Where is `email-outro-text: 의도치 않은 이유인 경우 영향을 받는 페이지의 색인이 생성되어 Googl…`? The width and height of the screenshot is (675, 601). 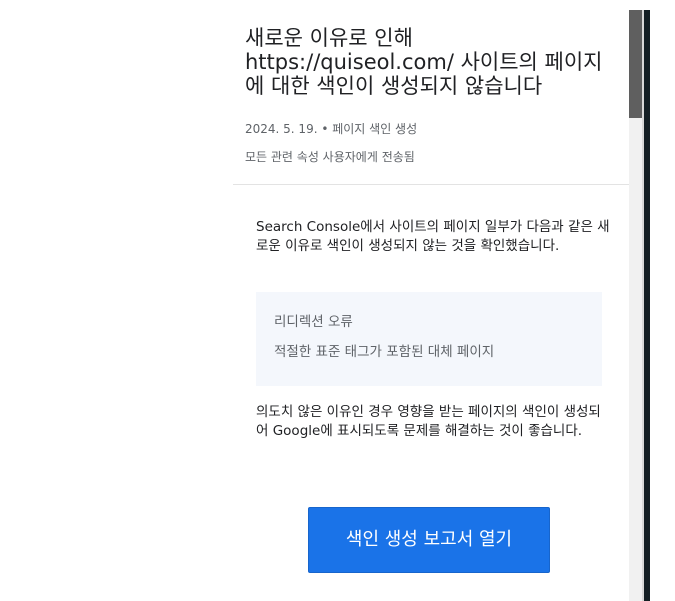
email-outro-text: 의도치 않은 이유인 경우 영향을 받는 페이지의 색인이 생성되어 Googl… is located at coordinates (428, 421).